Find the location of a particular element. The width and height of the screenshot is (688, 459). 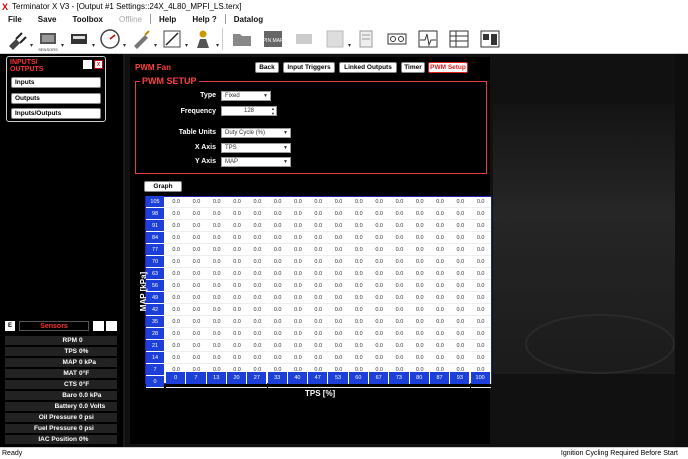

toolbar-driver-button: ▾ is located at coordinates (204, 39).